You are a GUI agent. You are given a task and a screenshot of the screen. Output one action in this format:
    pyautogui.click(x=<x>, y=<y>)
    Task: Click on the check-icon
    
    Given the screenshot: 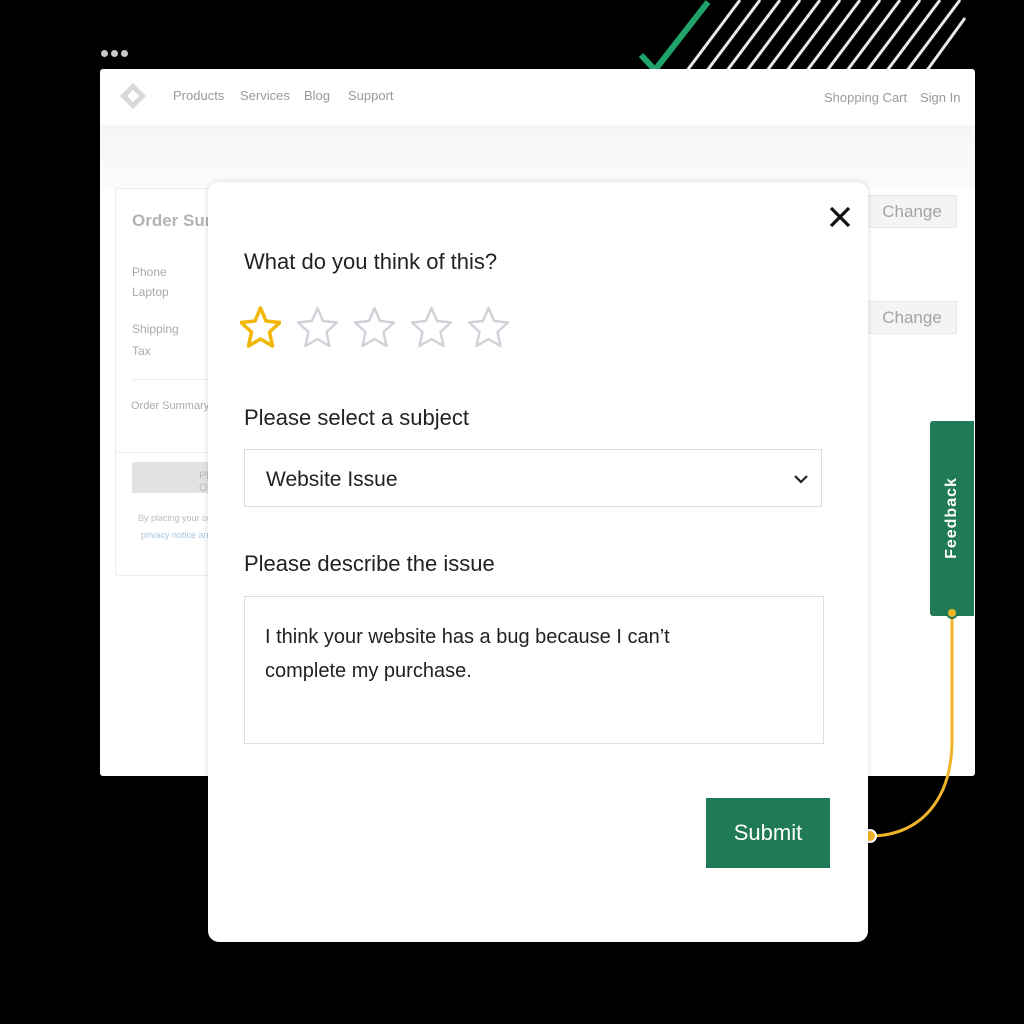 What is the action you would take?
    pyautogui.click(x=674, y=37)
    